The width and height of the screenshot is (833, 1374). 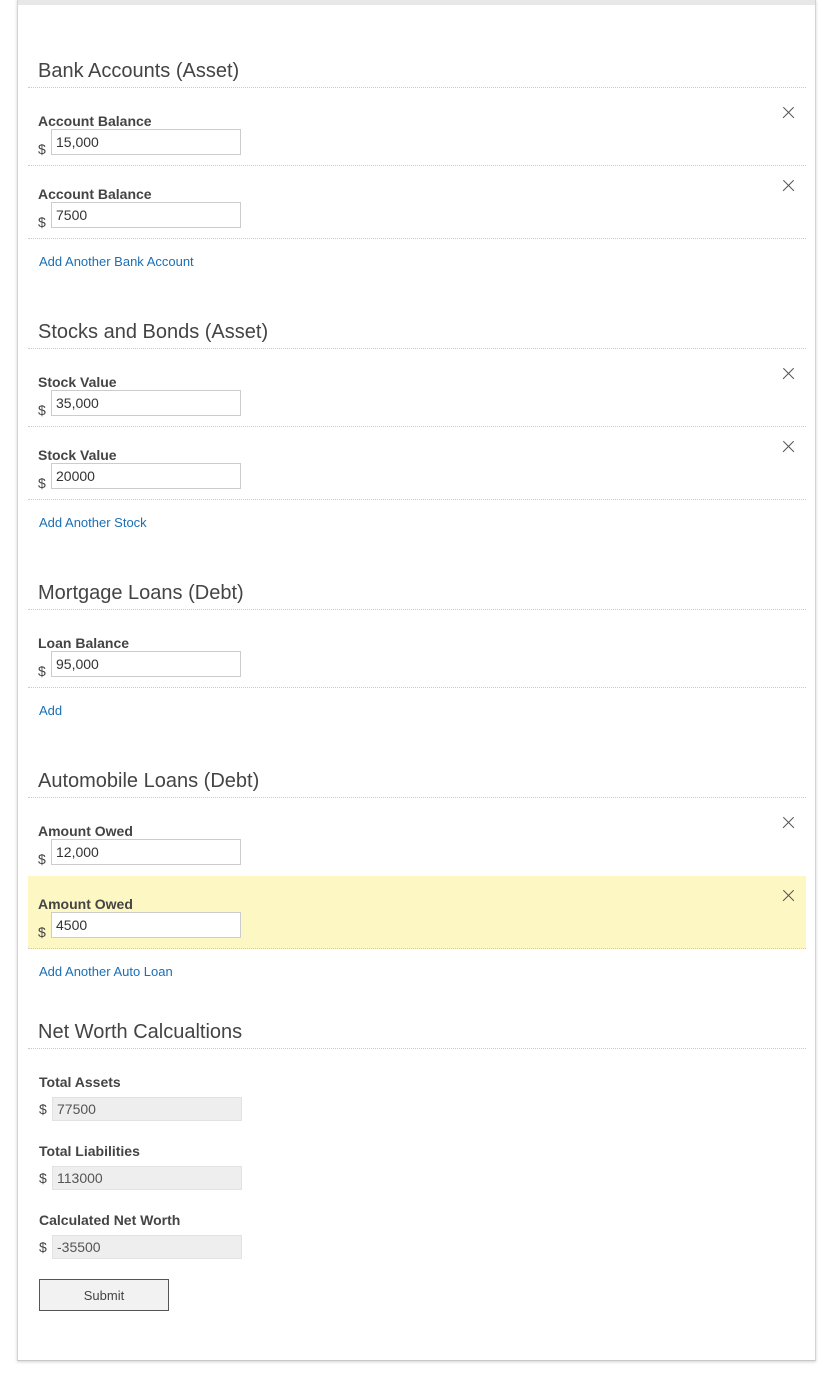 I want to click on loan-balance-label: Loan Balance, so click(x=84, y=643).